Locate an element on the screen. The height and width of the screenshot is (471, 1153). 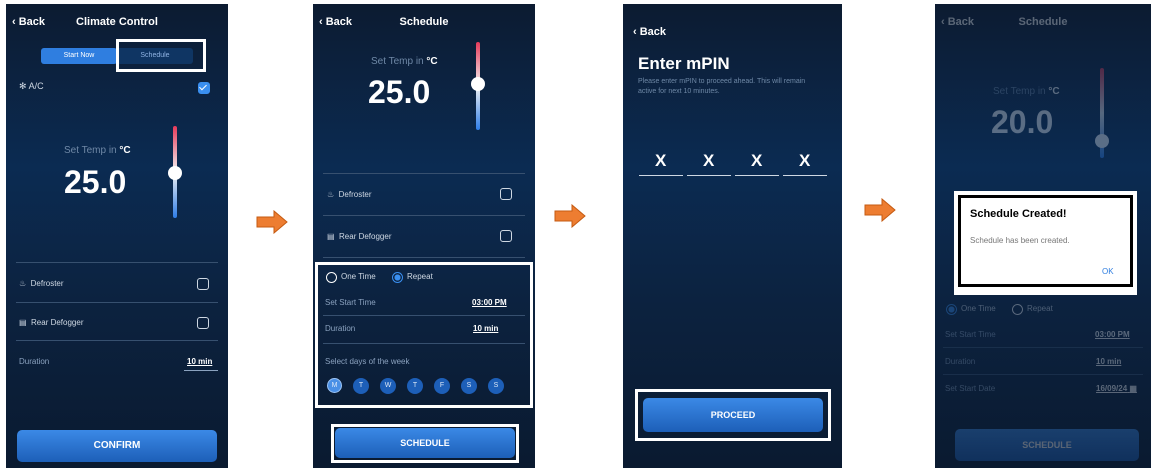
back-button: ‹ Back is located at coordinates (649, 32).